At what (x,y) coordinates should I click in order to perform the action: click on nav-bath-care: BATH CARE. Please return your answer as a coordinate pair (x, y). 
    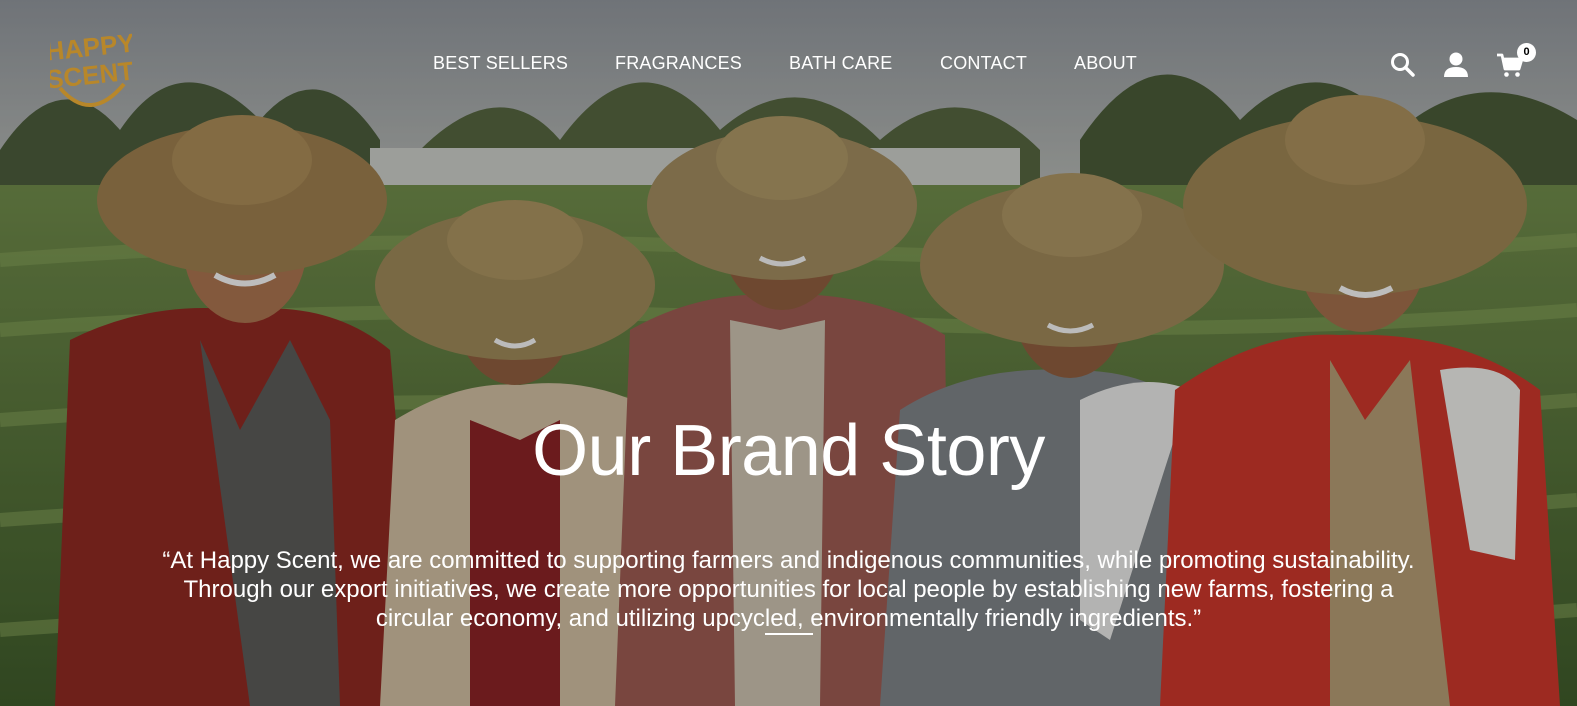
    Looking at the image, I should click on (840, 63).